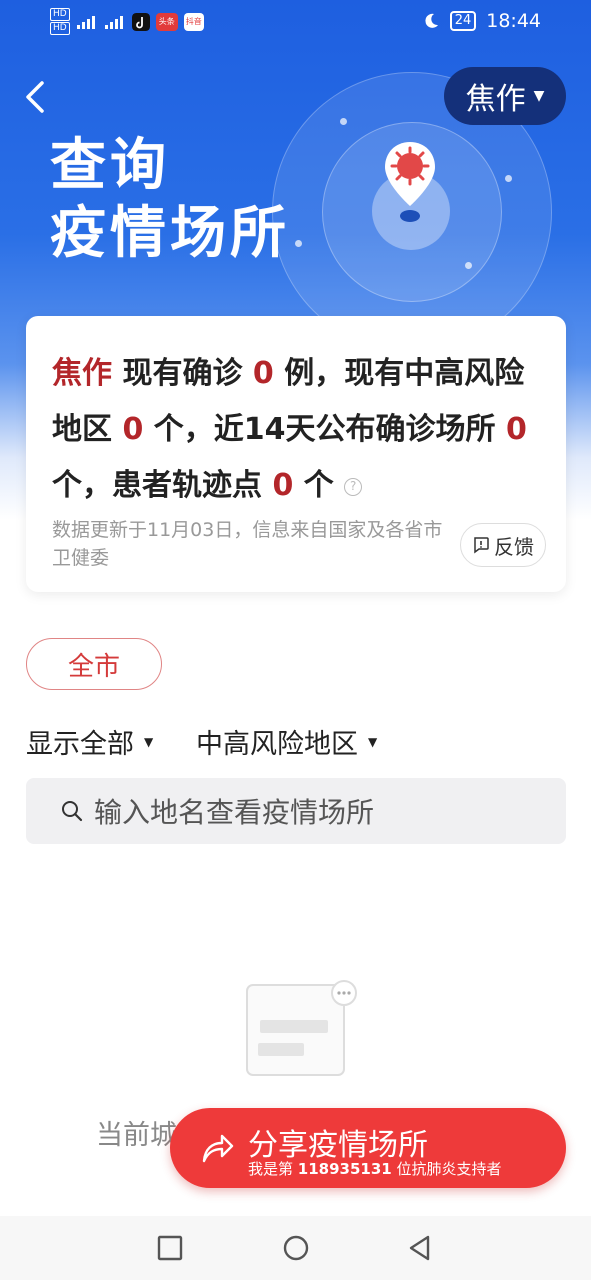 The width and height of the screenshot is (591, 1280). What do you see at coordinates (193, 21) in the screenshot?
I see `app-badge-icon: 抖音` at bounding box center [193, 21].